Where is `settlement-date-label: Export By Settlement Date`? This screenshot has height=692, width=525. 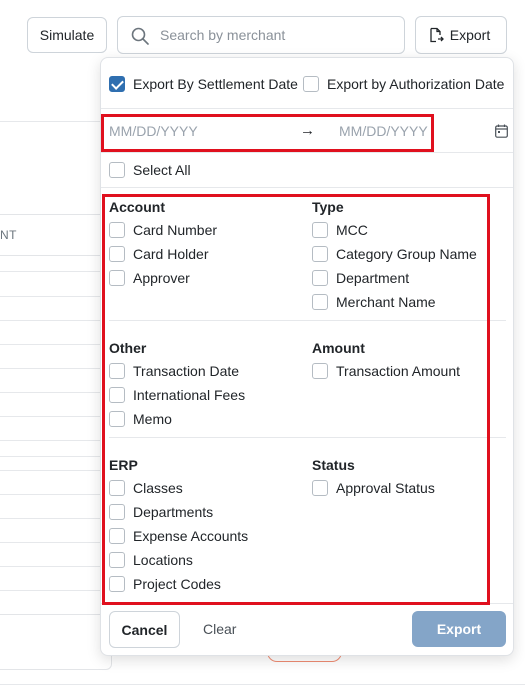 settlement-date-label: Export By Settlement Date is located at coordinates (215, 84).